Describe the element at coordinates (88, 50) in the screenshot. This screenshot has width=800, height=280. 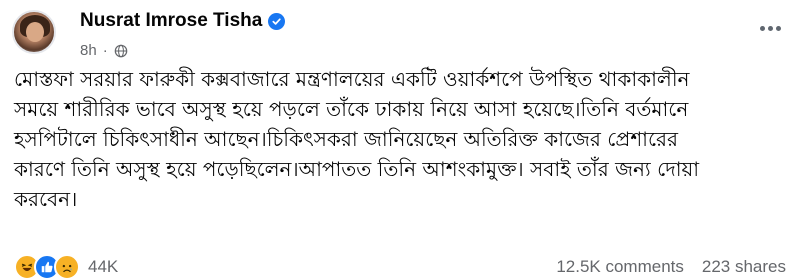
I see `post-time: 8h` at that location.